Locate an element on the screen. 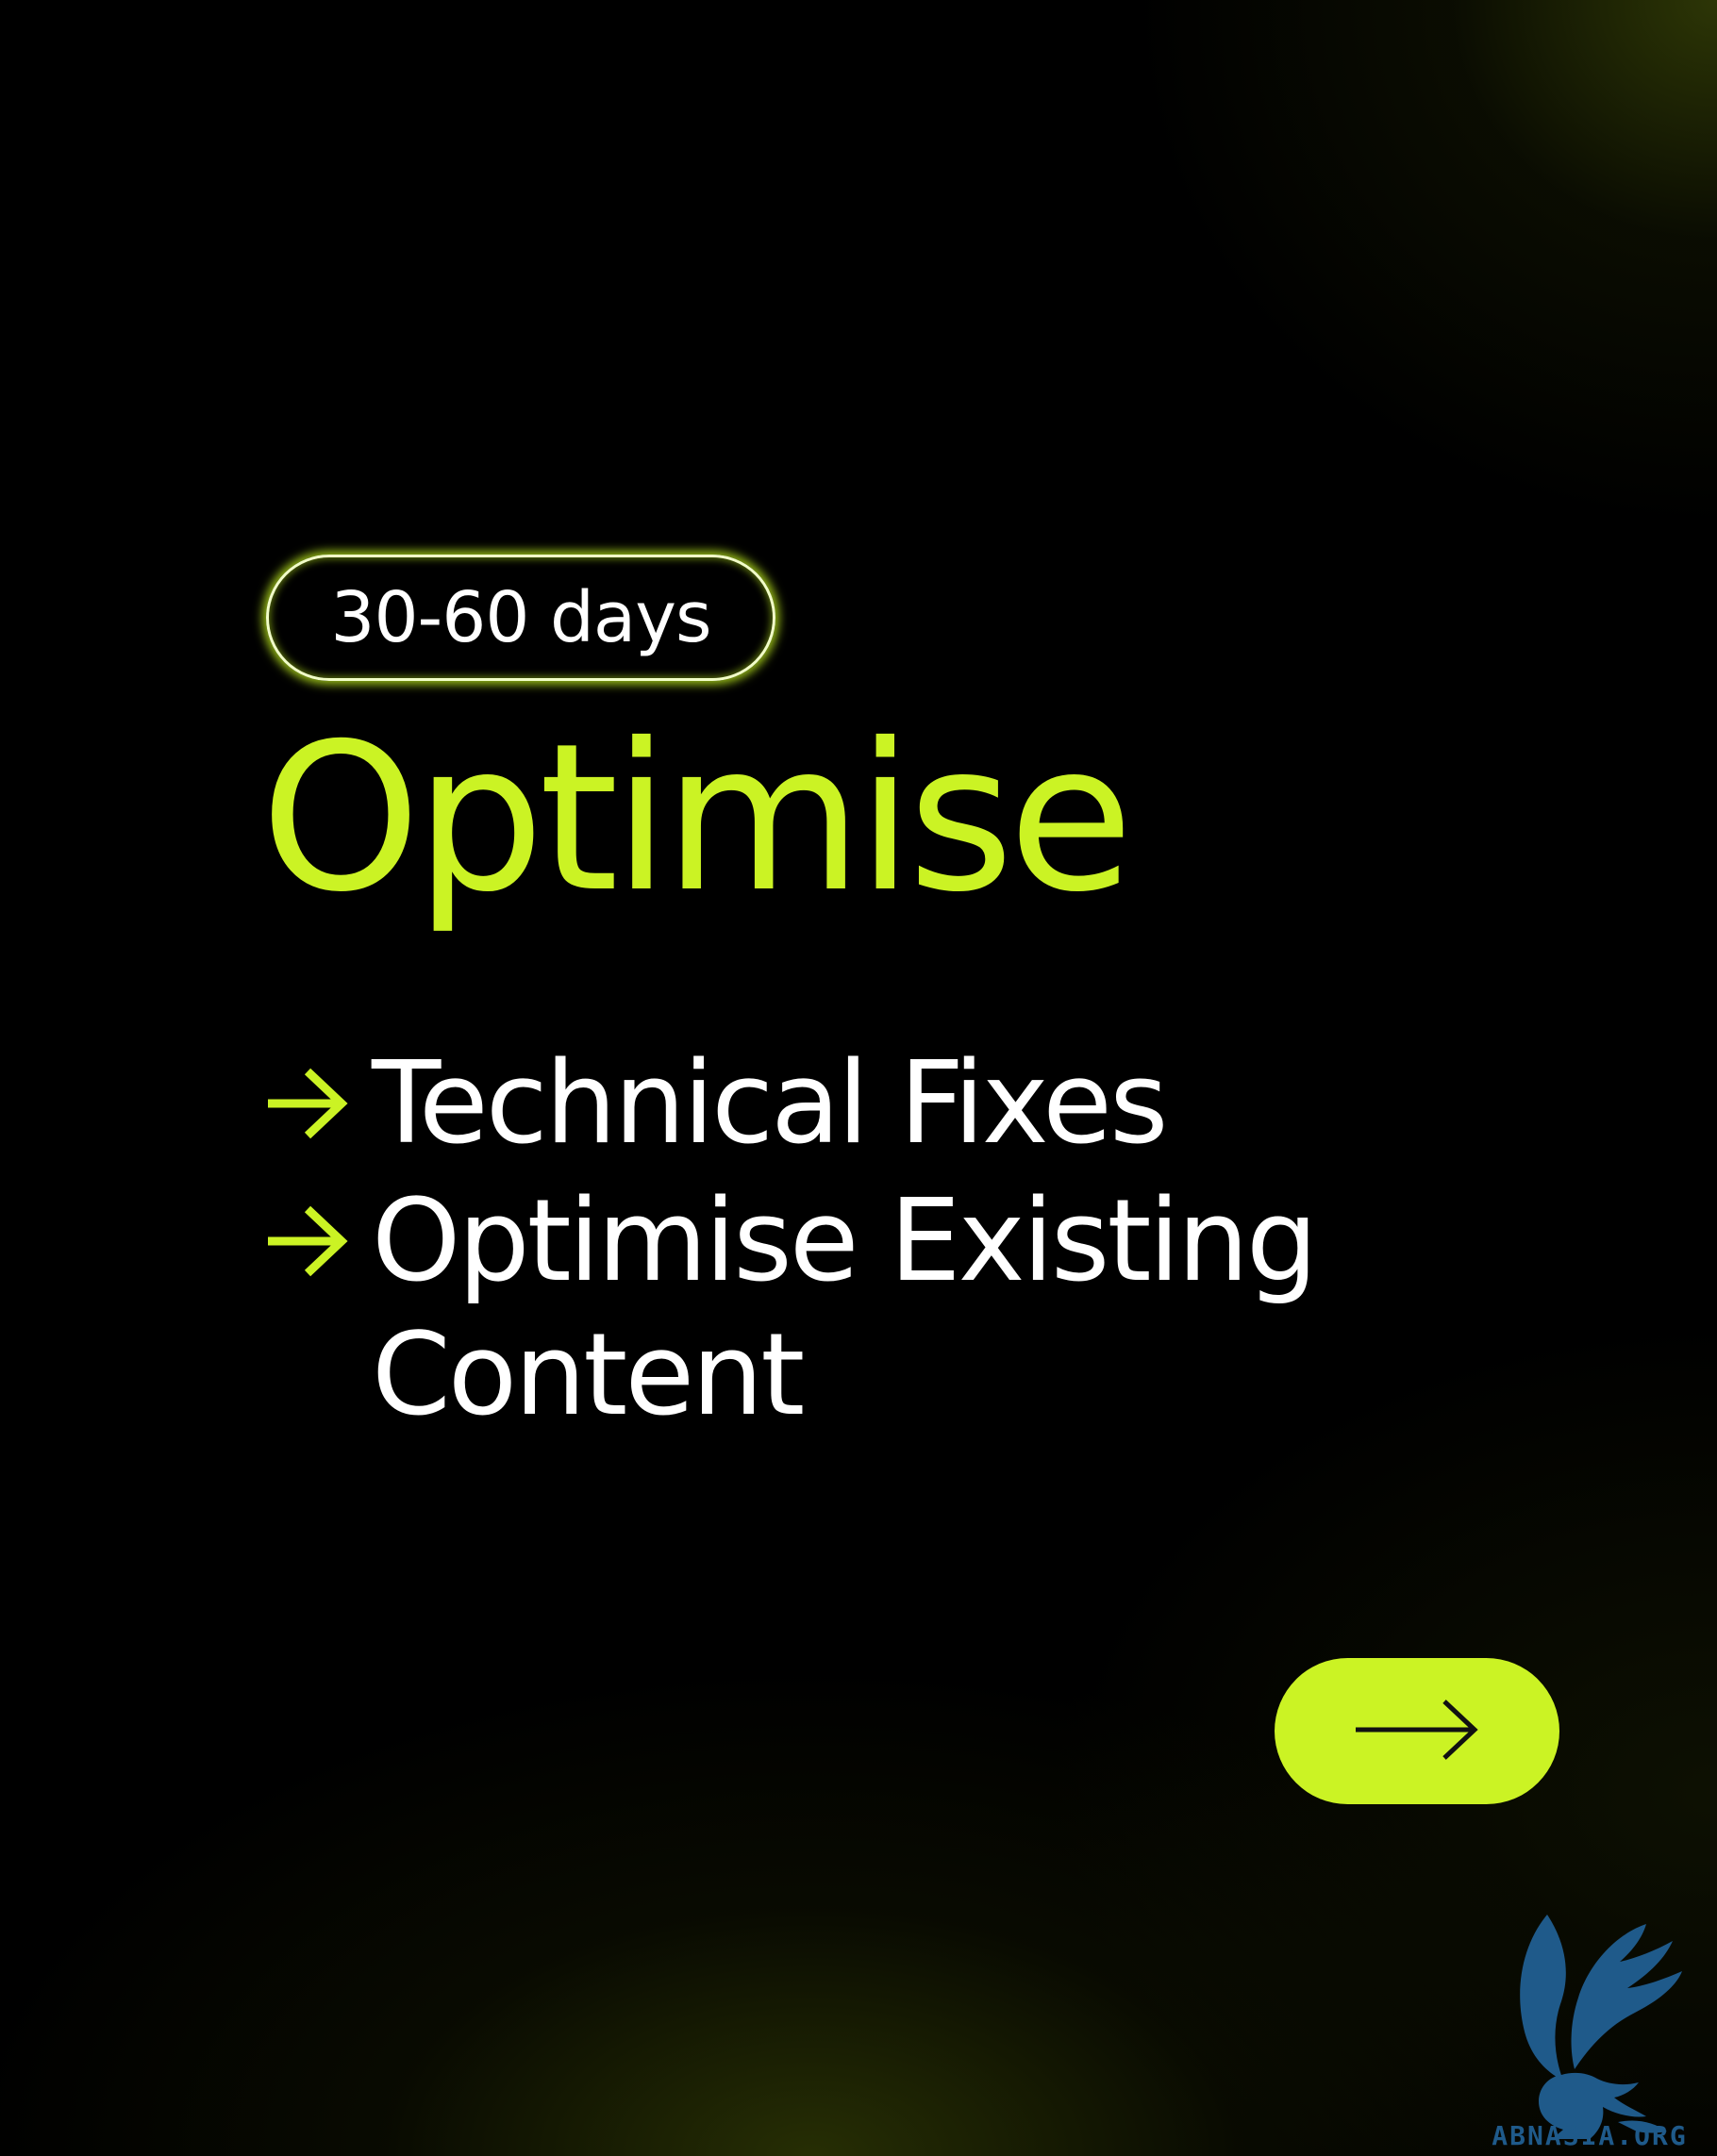 Image resolution: width=1717 pixels, height=2156 pixels. watermark-text: ABNASIA.ORG is located at coordinates (1590, 2135).